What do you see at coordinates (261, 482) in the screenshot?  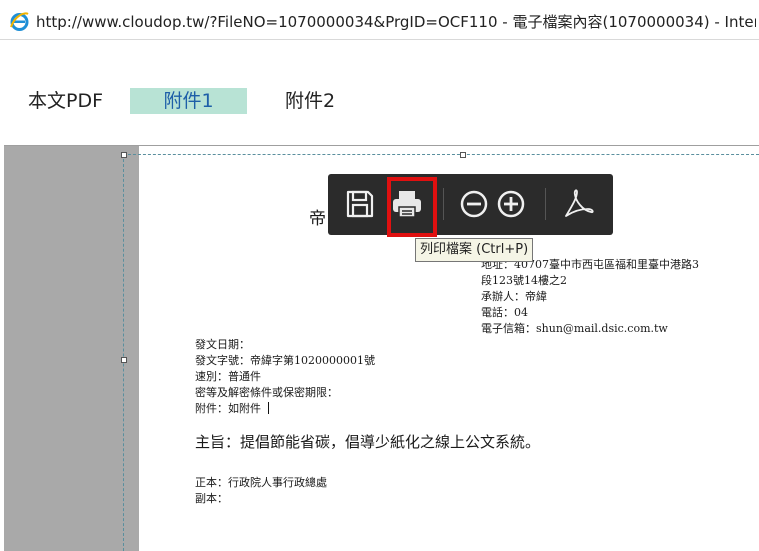 I see `document-recipient: 正本：行政院人事行政總處` at bounding box center [261, 482].